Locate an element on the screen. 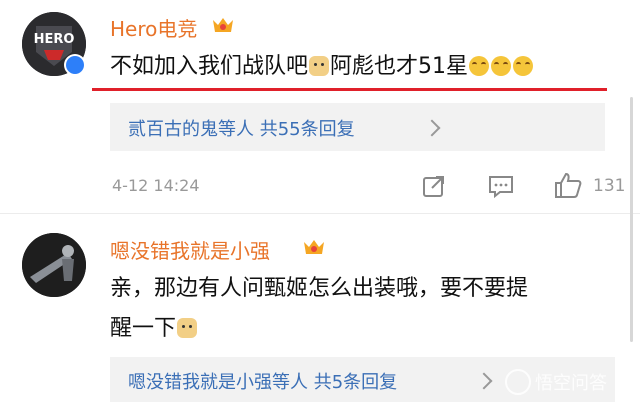 Image resolution: width=640 pixels, height=402 pixels. avatar is located at coordinates (54, 265).